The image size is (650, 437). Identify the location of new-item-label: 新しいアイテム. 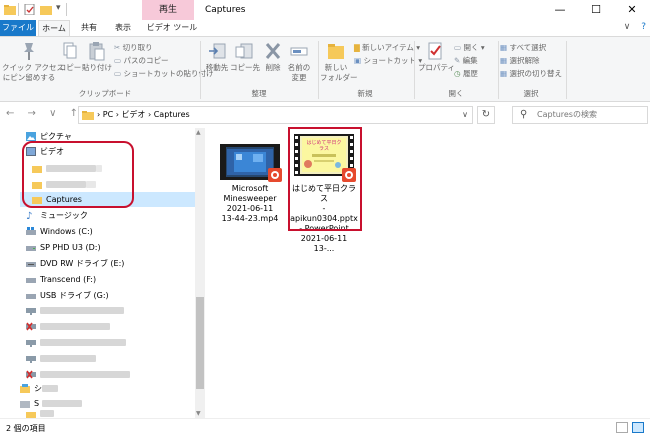
(388, 47).